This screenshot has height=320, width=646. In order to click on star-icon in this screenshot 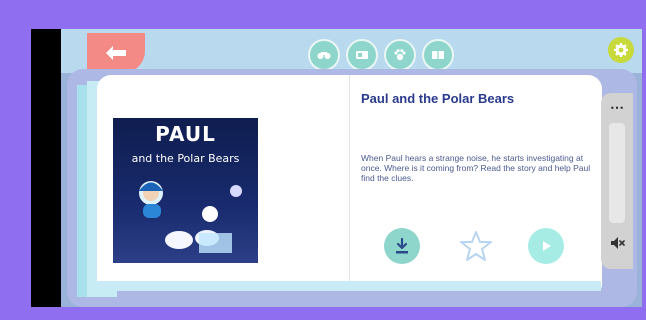, I will do `click(476, 246)`.